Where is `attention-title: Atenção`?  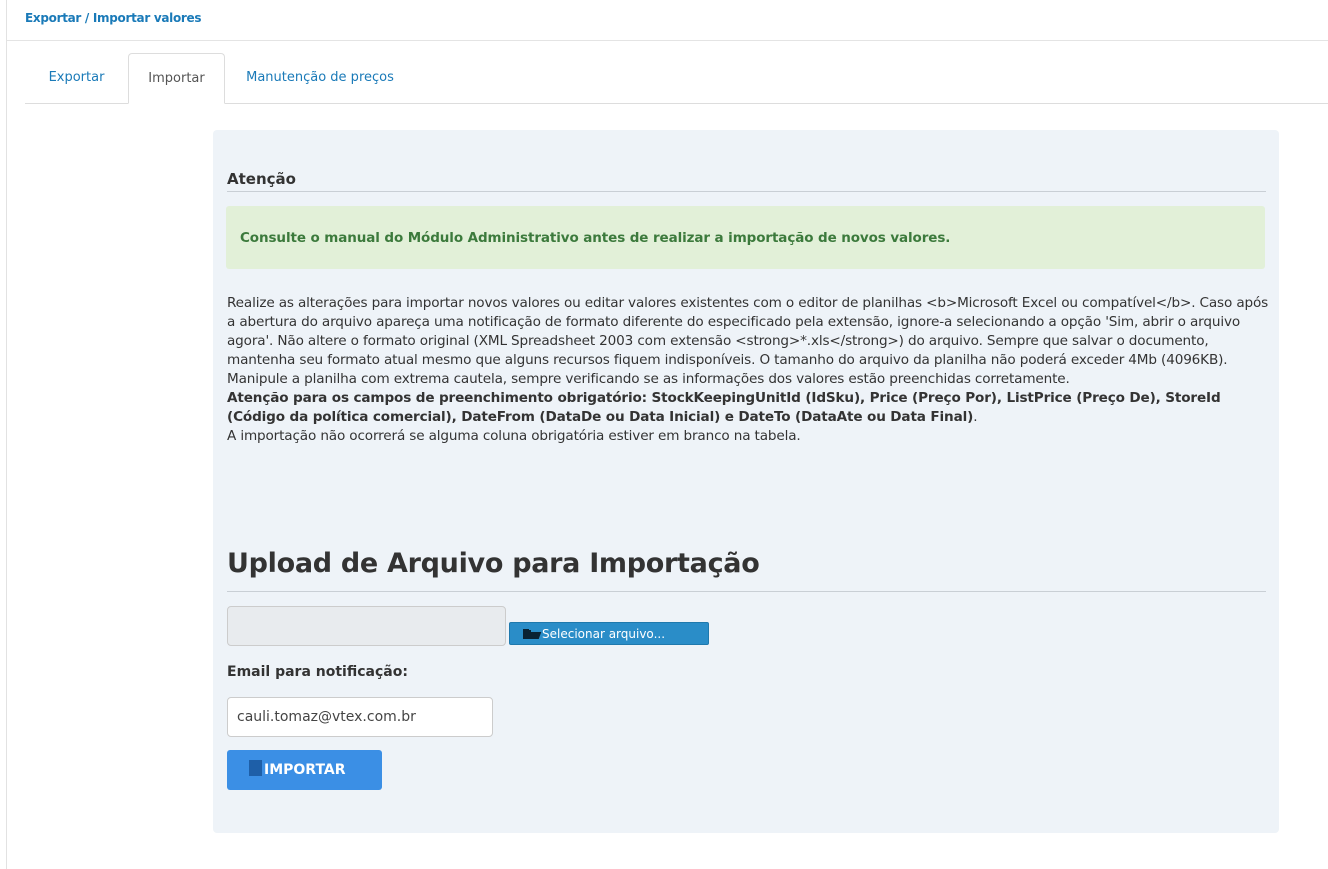
attention-title: Atenção is located at coordinates (261, 179).